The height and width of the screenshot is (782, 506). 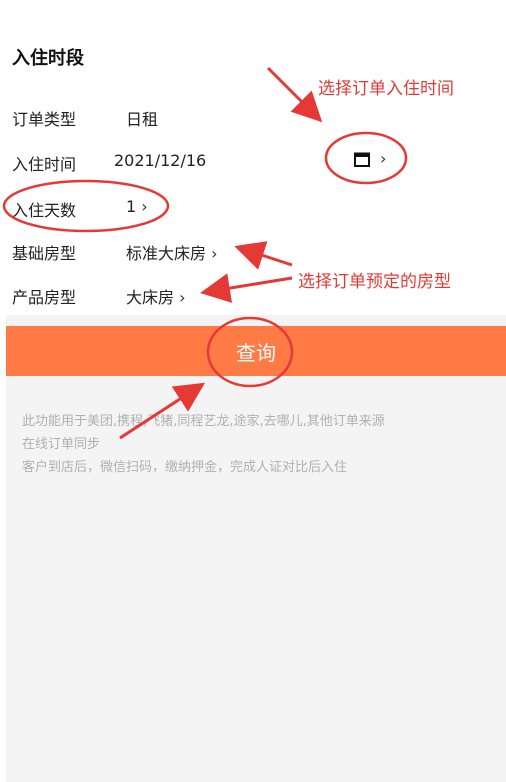 I want to click on annotation-arrow-base-room, so click(x=263, y=255).